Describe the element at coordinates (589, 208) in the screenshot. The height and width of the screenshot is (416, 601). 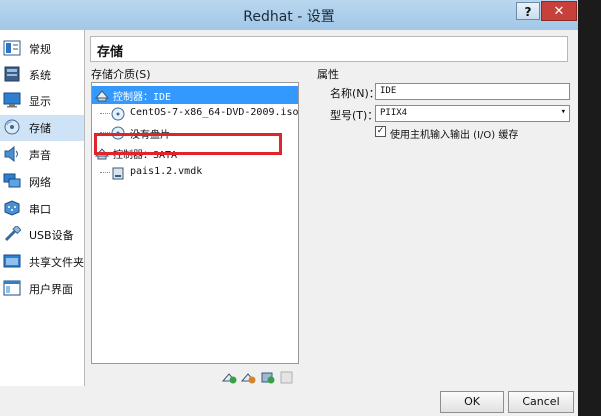
I see `background-window-edge` at that location.